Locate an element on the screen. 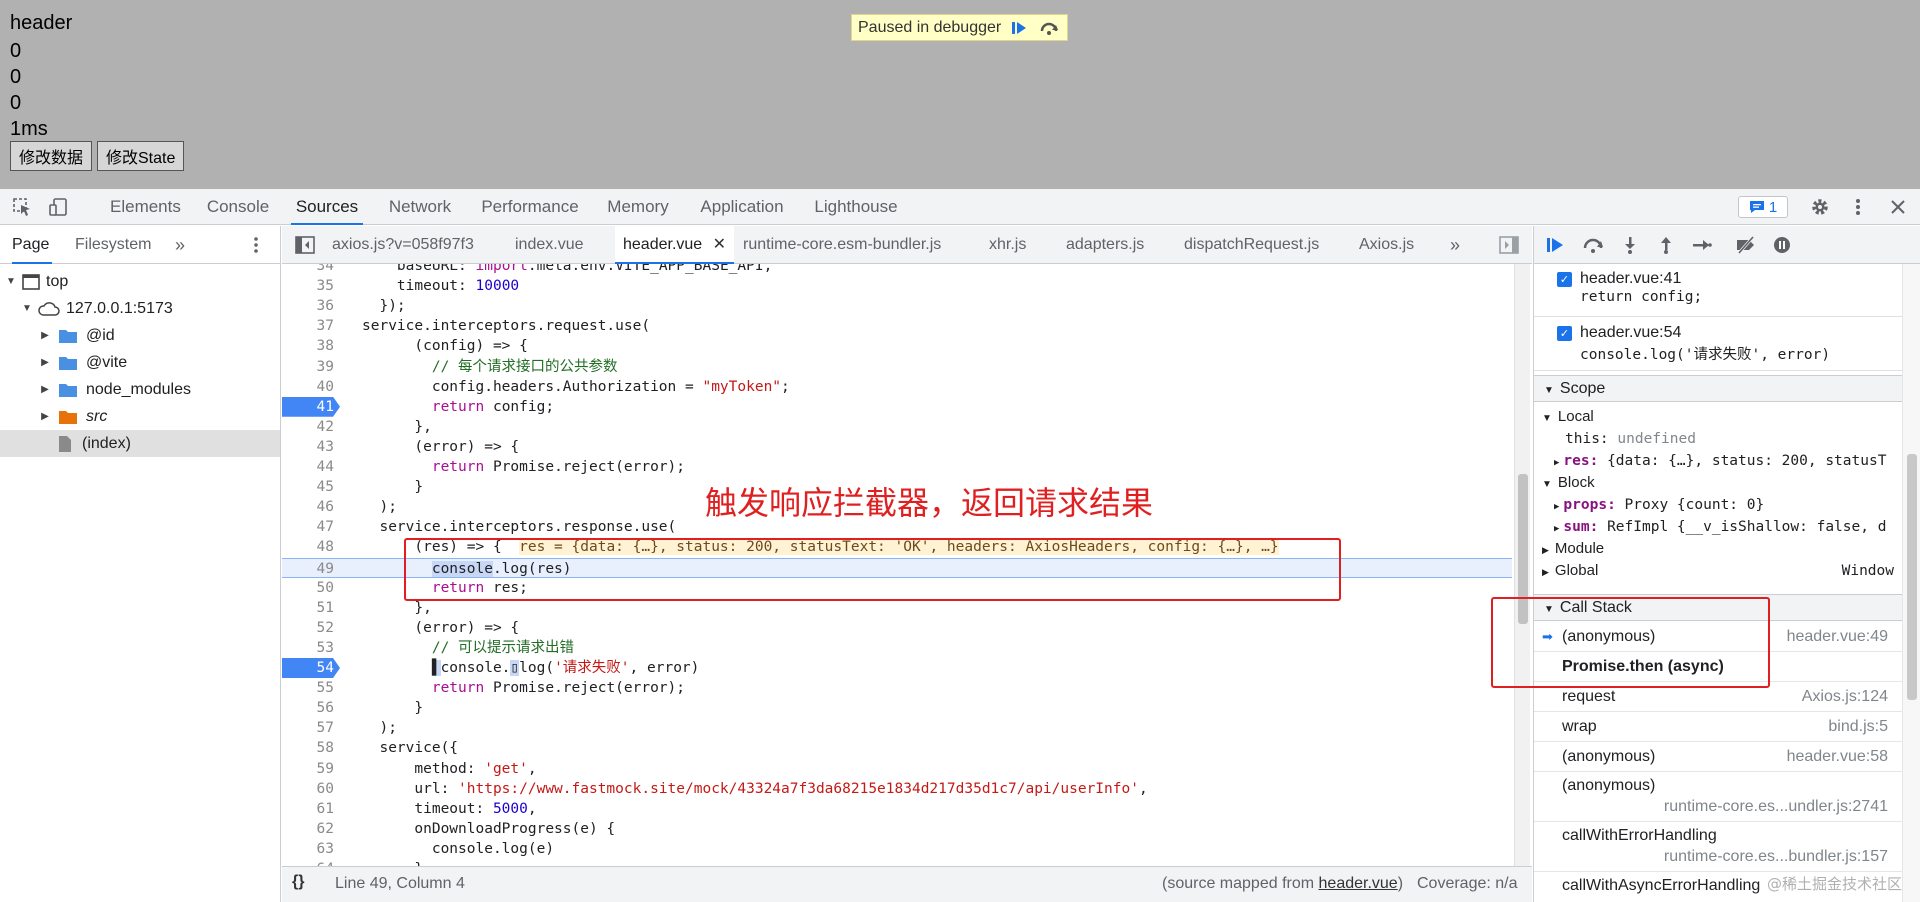  tab-sources: Sources is located at coordinates (327, 207).